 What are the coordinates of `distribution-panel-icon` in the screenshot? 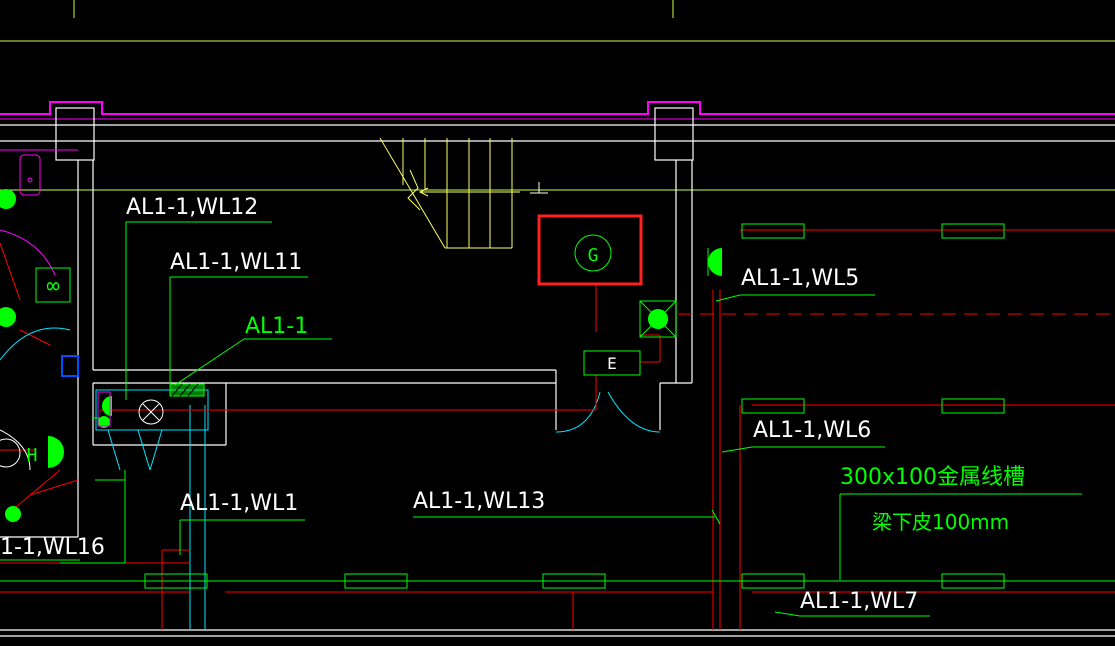 It's located at (151, 405).